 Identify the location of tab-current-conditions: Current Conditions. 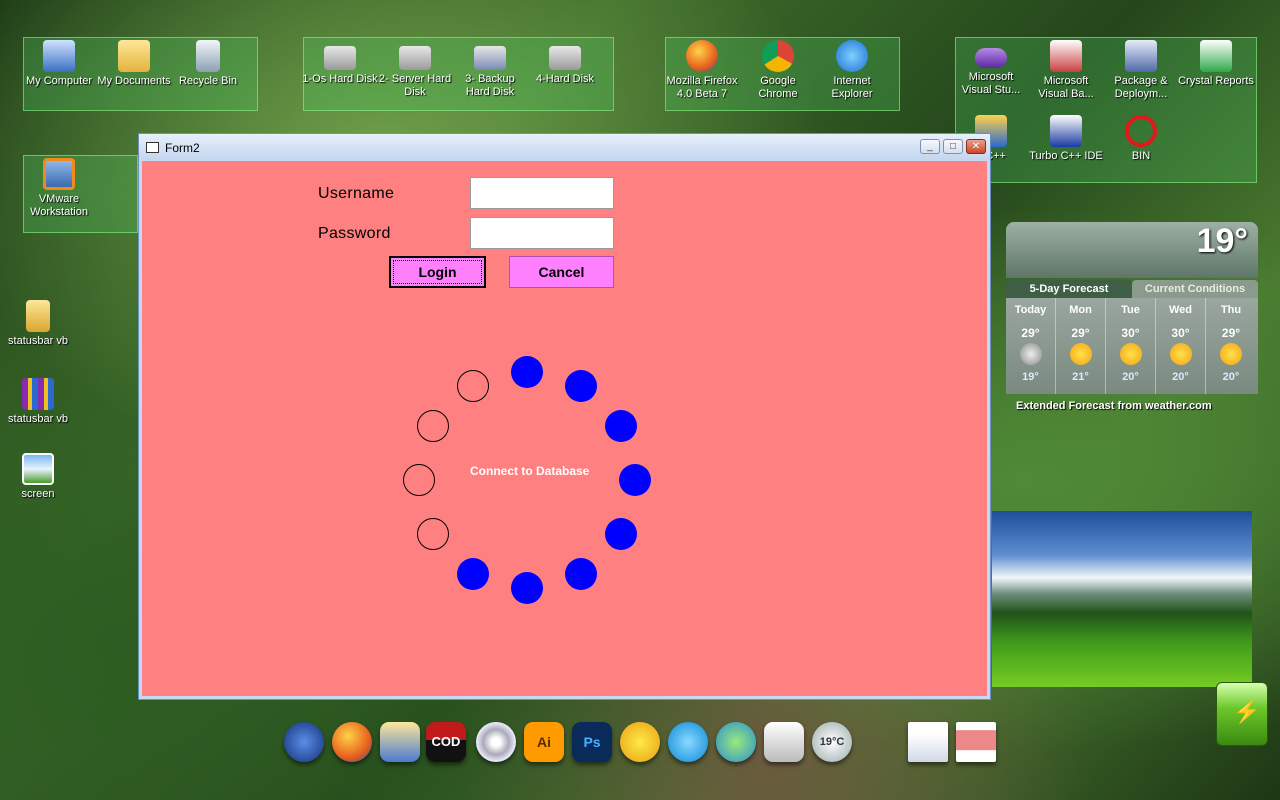
(1195, 289).